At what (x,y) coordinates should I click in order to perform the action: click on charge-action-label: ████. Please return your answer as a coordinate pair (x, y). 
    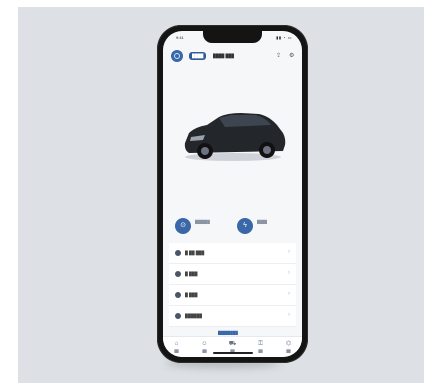
    Looking at the image, I should click on (262, 222).